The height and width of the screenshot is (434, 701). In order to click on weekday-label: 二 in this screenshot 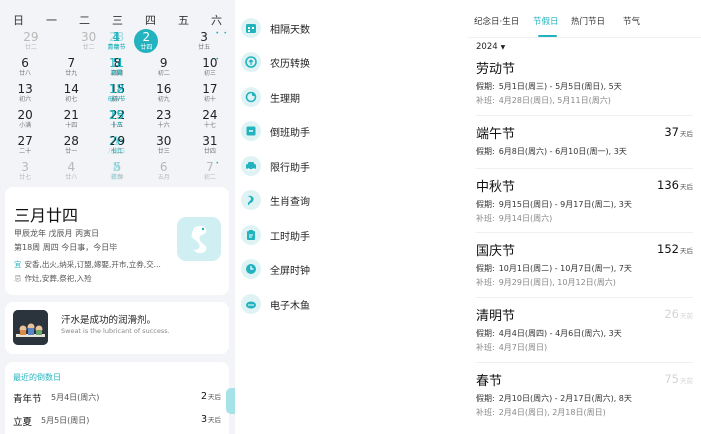, I will do `click(84, 20)`.